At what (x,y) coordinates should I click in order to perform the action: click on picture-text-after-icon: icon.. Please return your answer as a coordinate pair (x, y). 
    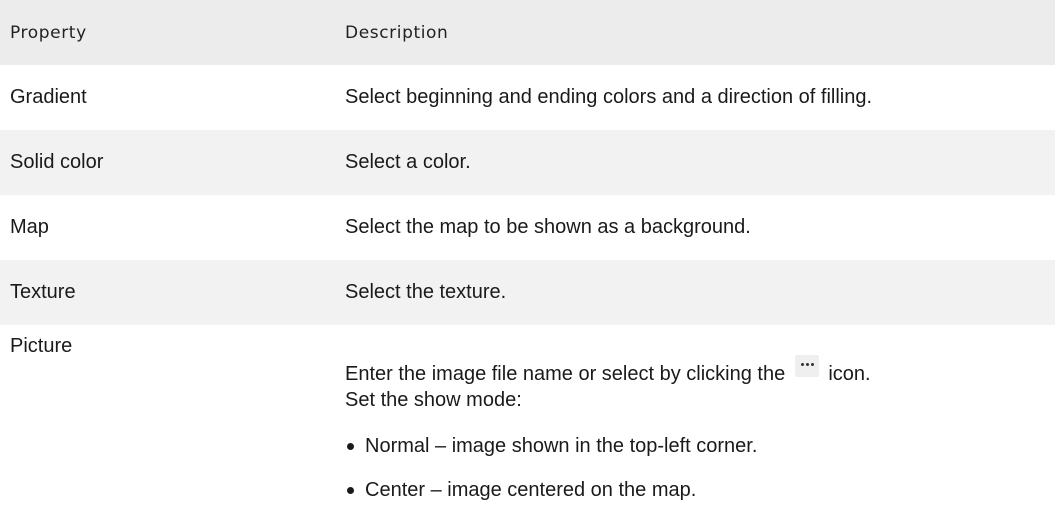
    Looking at the image, I should click on (849, 374).